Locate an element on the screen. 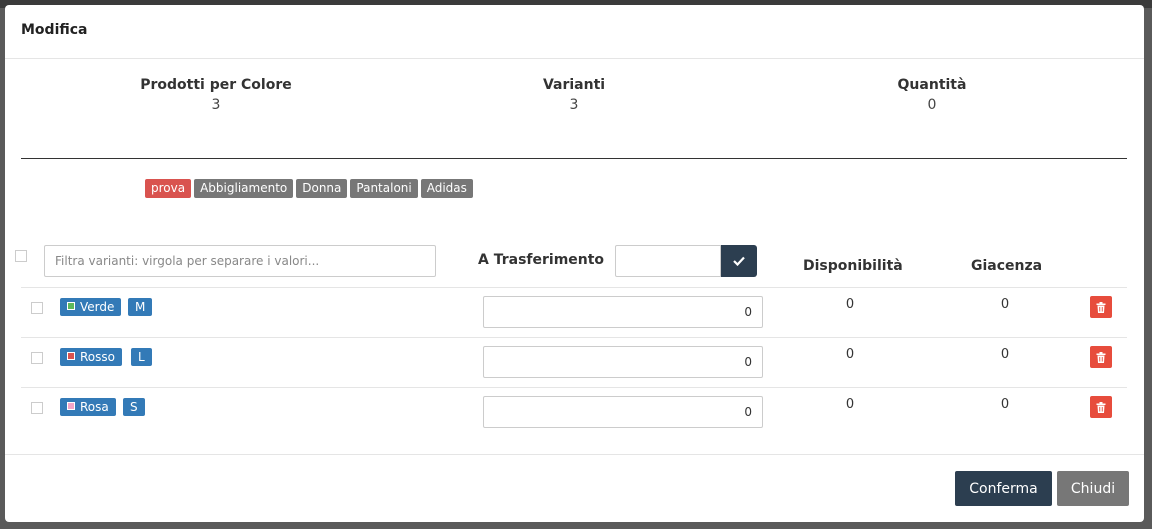 This screenshot has width=1152, height=529. column-header-availability: Disponibilità is located at coordinates (853, 266).